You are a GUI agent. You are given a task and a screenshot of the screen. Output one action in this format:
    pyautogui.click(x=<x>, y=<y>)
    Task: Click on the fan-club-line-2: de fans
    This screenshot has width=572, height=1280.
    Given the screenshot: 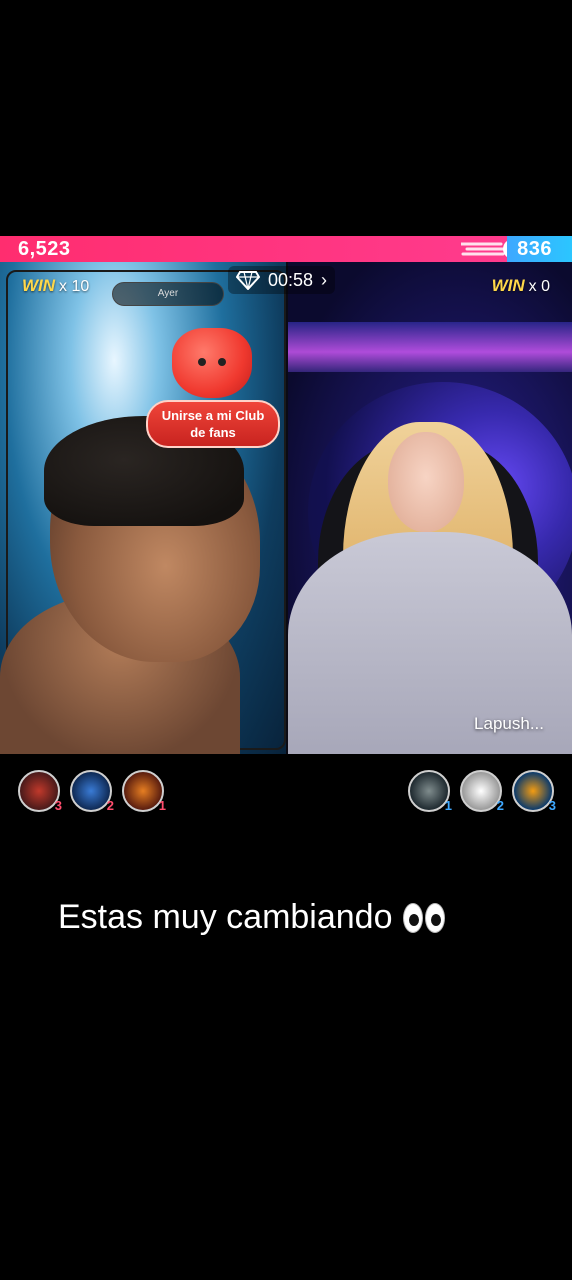 What is the action you would take?
    pyautogui.click(x=213, y=432)
    